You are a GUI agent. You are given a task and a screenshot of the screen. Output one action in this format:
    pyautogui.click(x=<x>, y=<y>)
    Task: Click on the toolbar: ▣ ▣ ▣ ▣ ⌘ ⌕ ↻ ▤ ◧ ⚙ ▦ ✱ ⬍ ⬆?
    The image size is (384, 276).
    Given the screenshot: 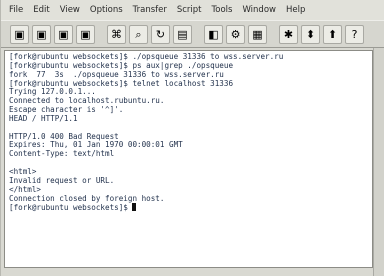 What is the action you would take?
    pyautogui.click(x=192, y=34)
    